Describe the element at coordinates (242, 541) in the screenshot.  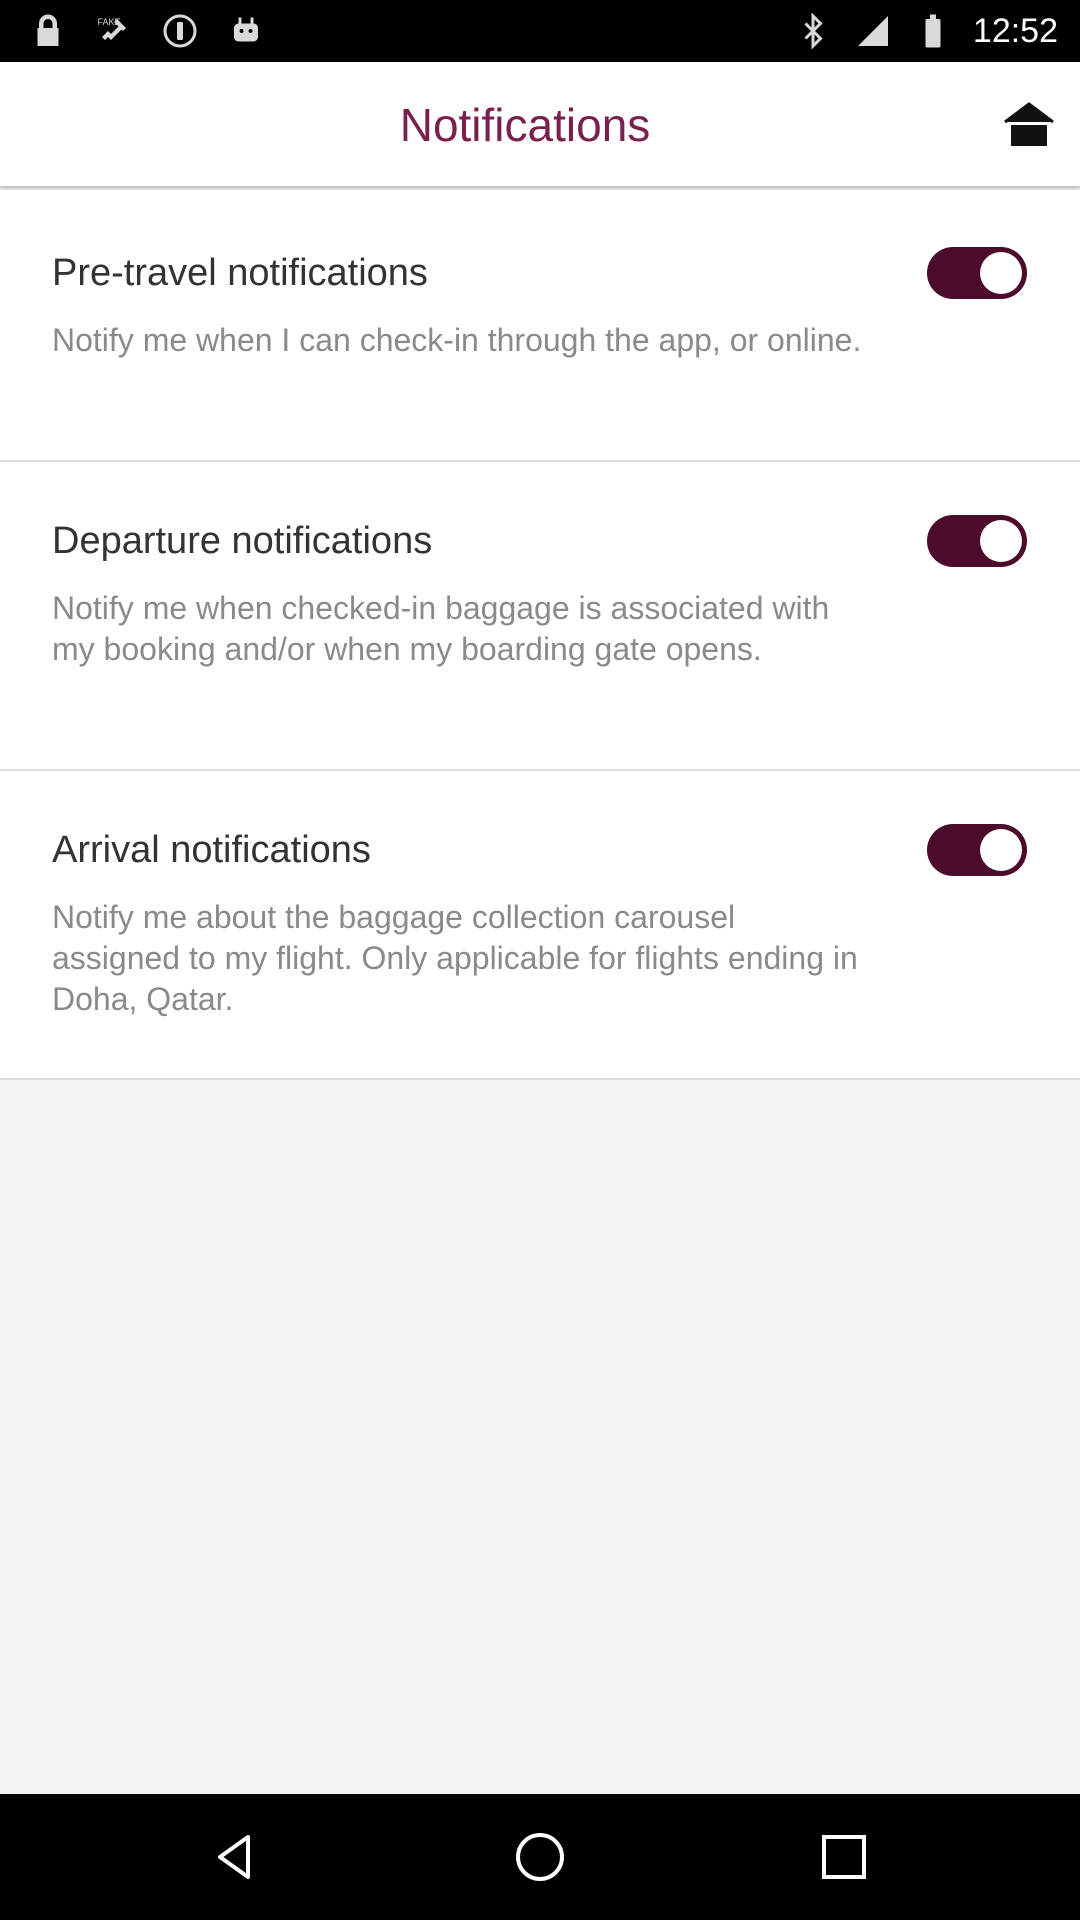
I see `setting-title: Departure notifications` at that location.